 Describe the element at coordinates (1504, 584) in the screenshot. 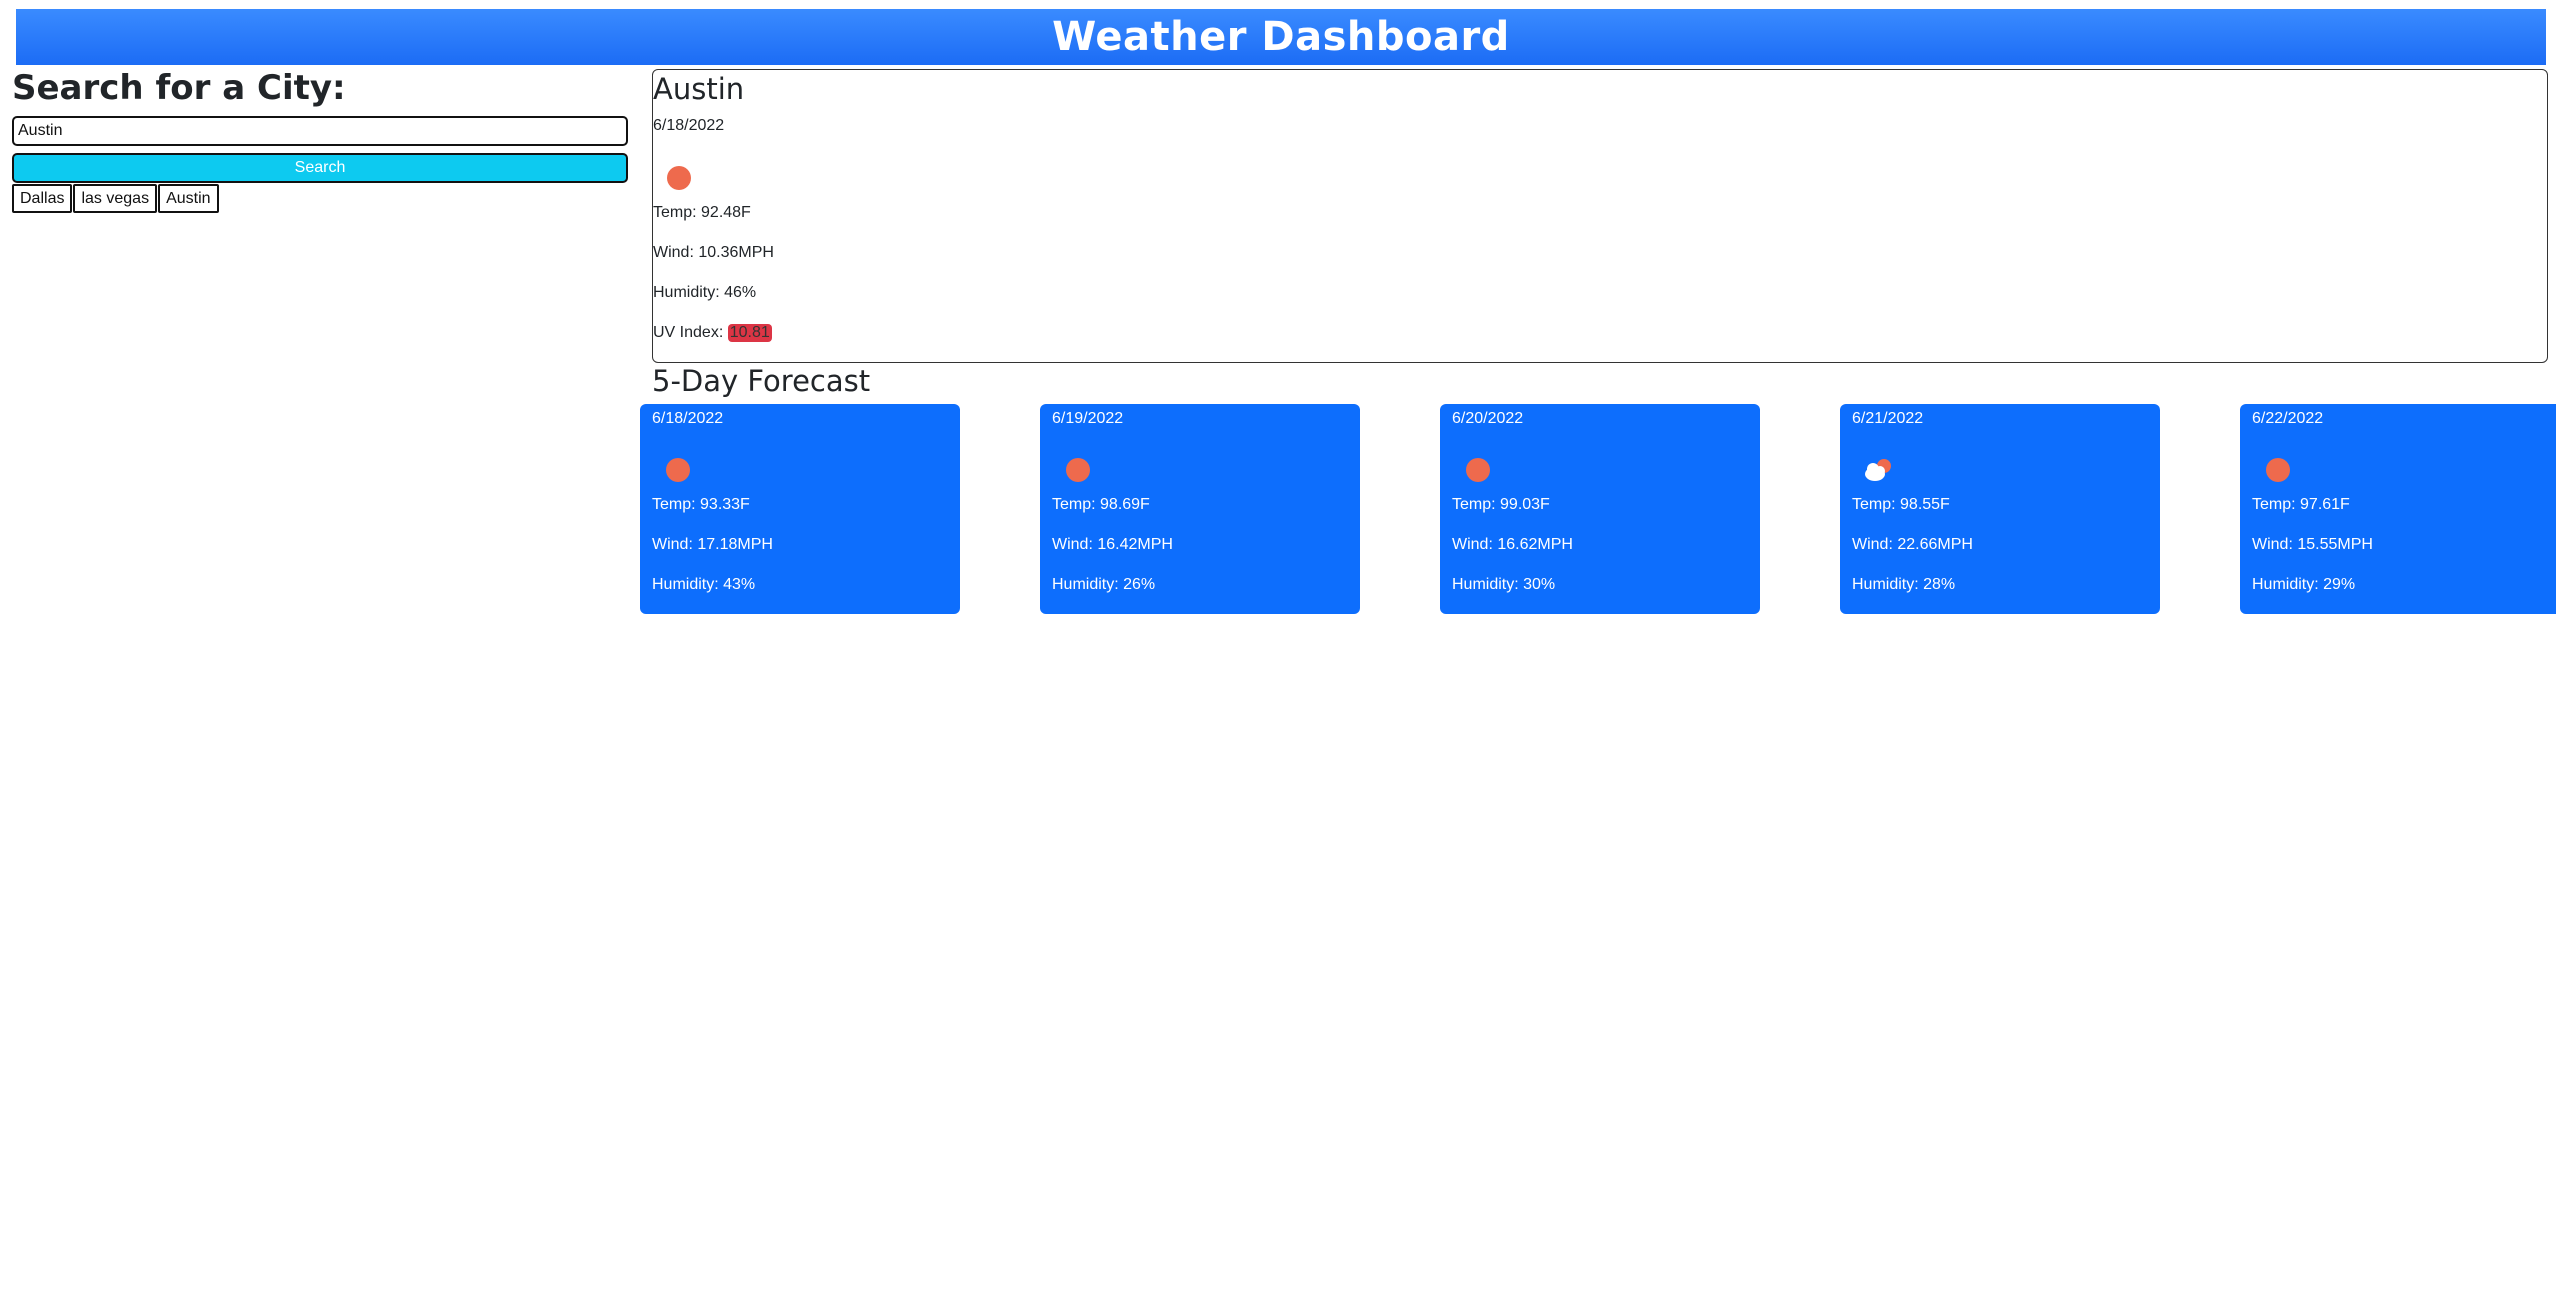

I see `forecast-humidity: Humidity: 30%` at that location.